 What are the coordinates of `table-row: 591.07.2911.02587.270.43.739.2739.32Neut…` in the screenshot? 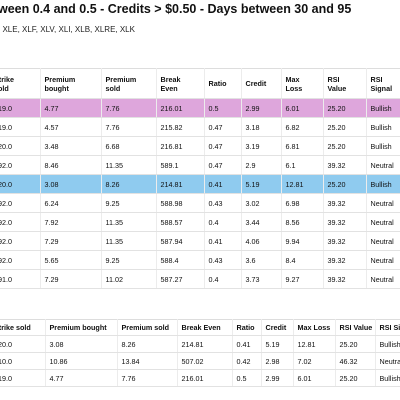 It's located at (200, 279).